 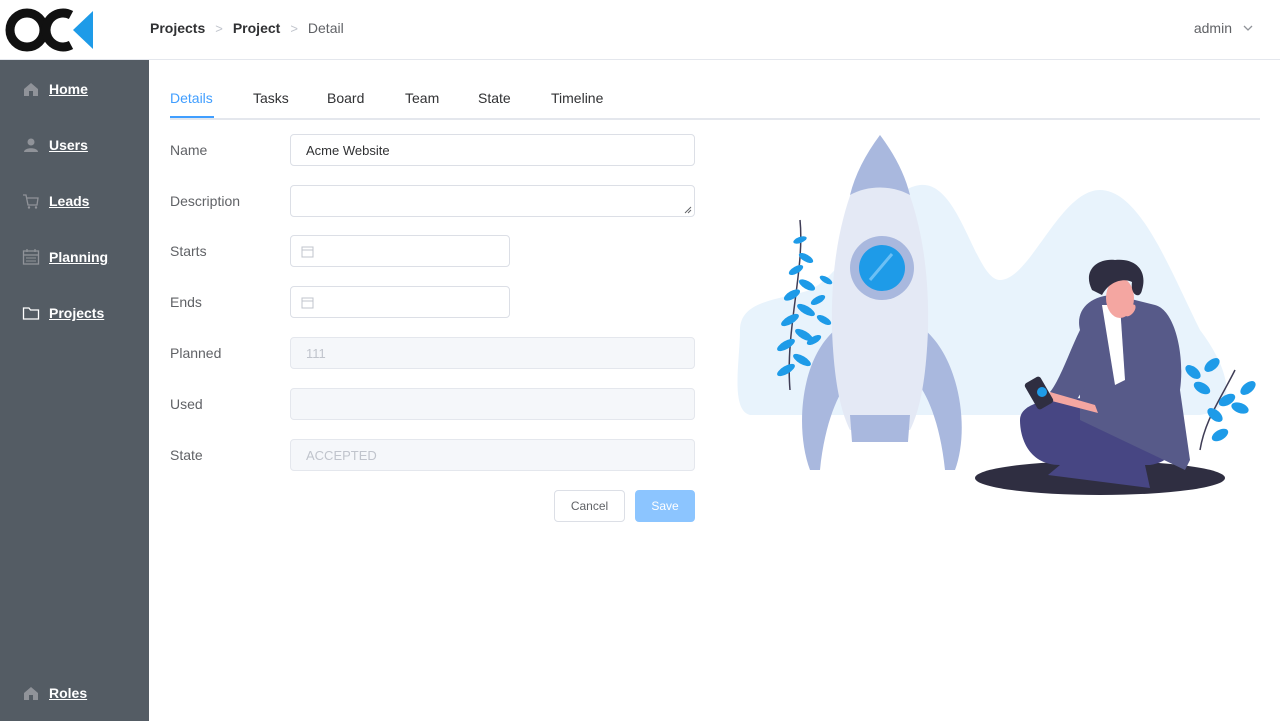 What do you see at coordinates (77, 313) in the screenshot?
I see `sidebar-item-label: Projects` at bounding box center [77, 313].